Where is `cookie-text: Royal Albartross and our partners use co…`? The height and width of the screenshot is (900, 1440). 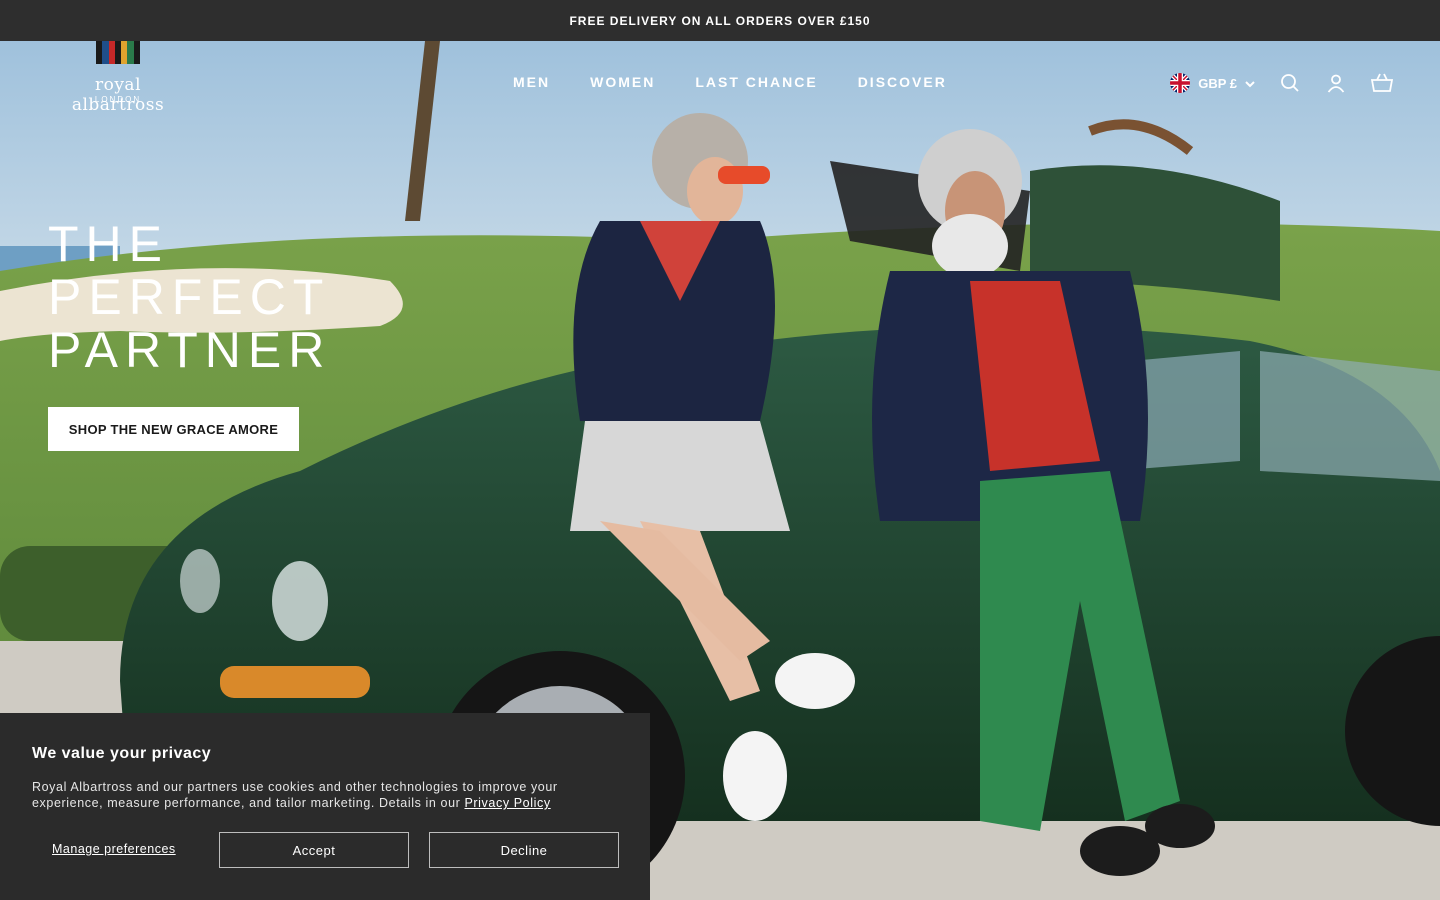 cookie-text: Royal Albartross and our partners use co… is located at coordinates (327, 795).